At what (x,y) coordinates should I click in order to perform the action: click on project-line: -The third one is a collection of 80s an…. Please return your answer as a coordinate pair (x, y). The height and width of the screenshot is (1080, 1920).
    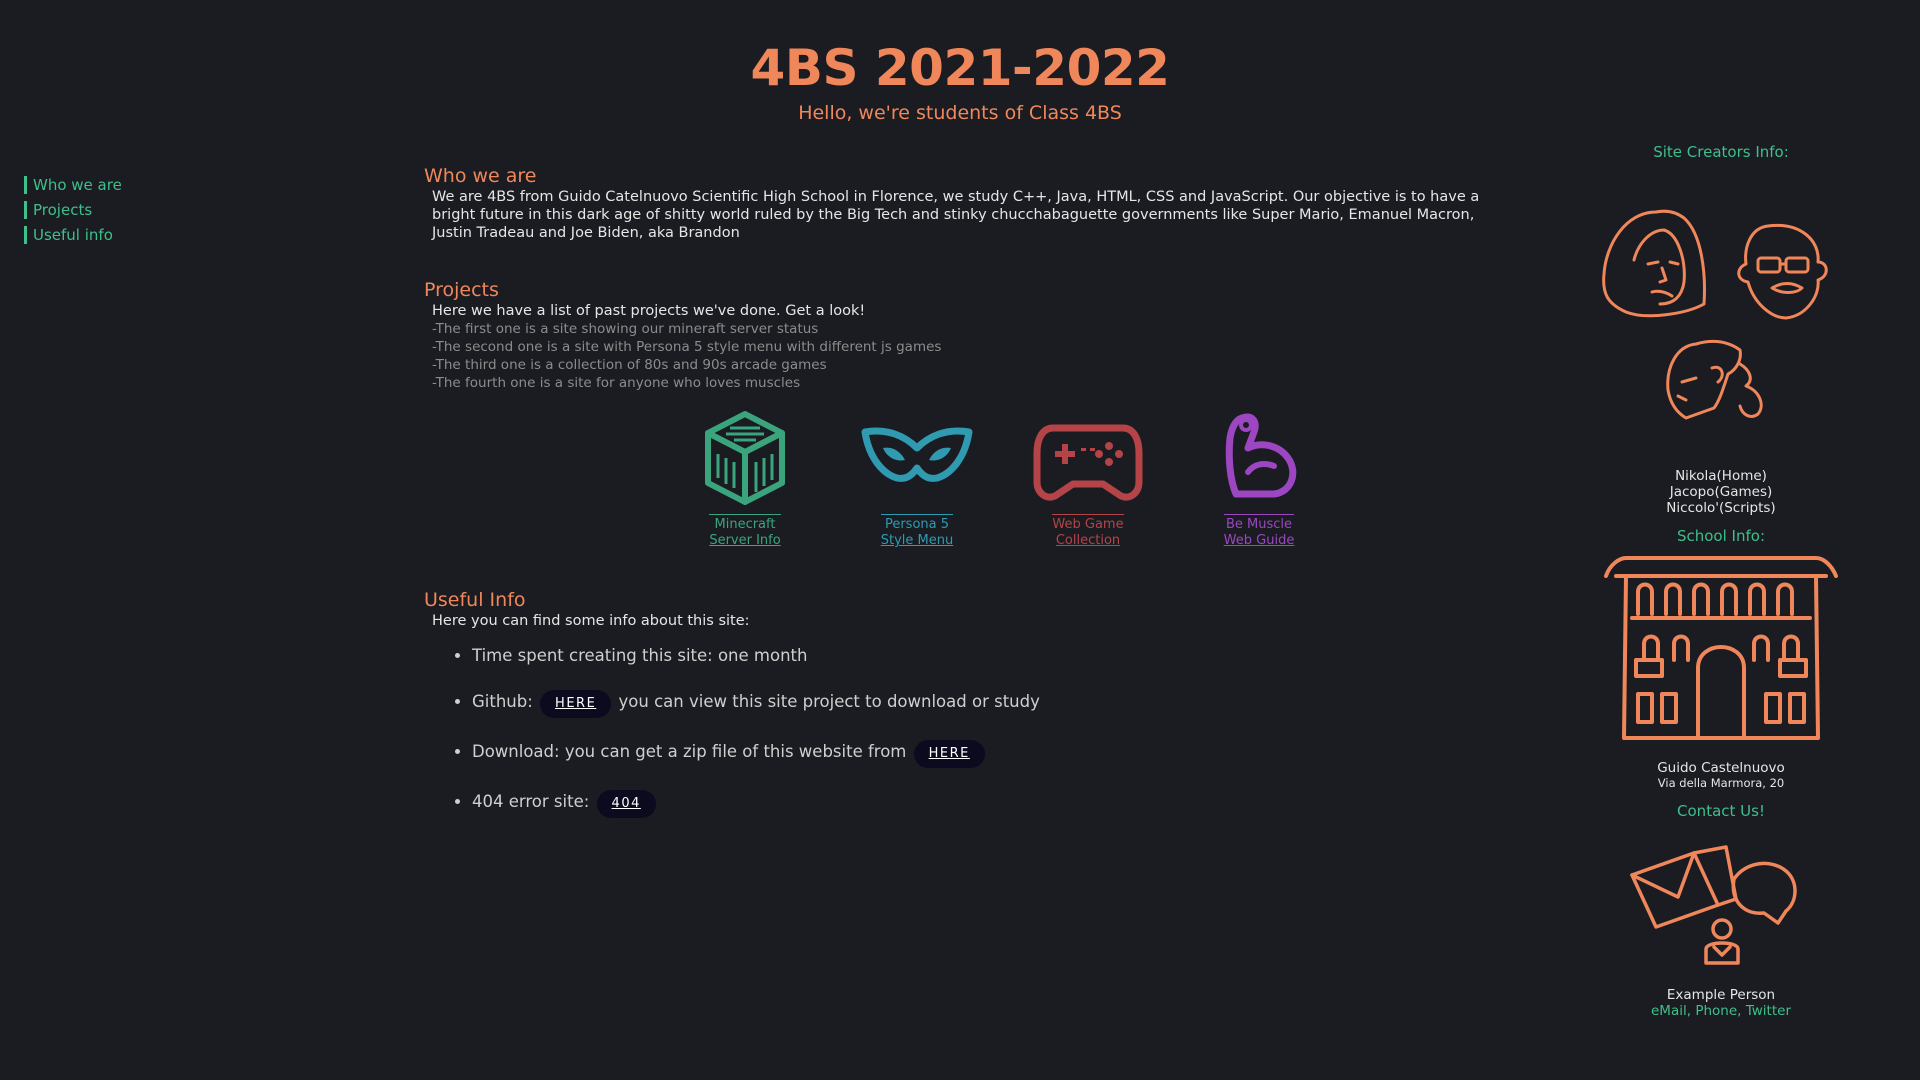
    Looking at the image, I should click on (629, 365).